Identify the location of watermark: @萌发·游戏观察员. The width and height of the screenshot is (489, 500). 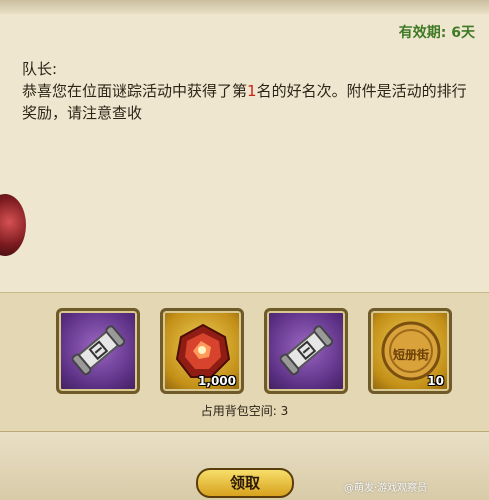
(386, 488).